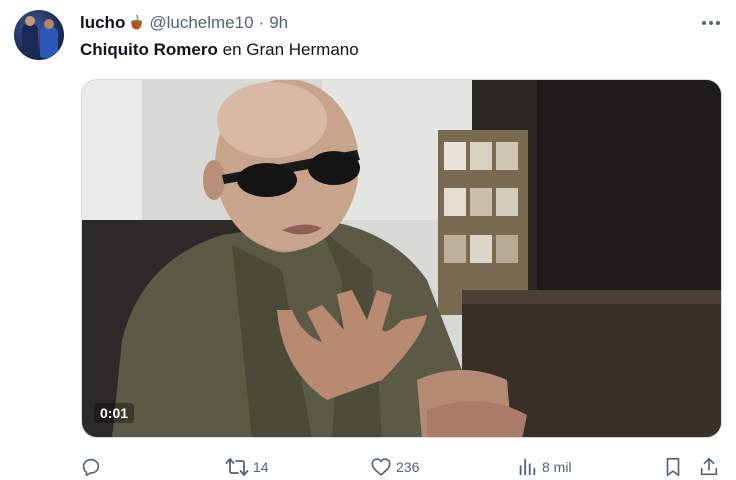 The image size is (736, 480). I want to click on views-button: 8 mil, so click(544, 466).